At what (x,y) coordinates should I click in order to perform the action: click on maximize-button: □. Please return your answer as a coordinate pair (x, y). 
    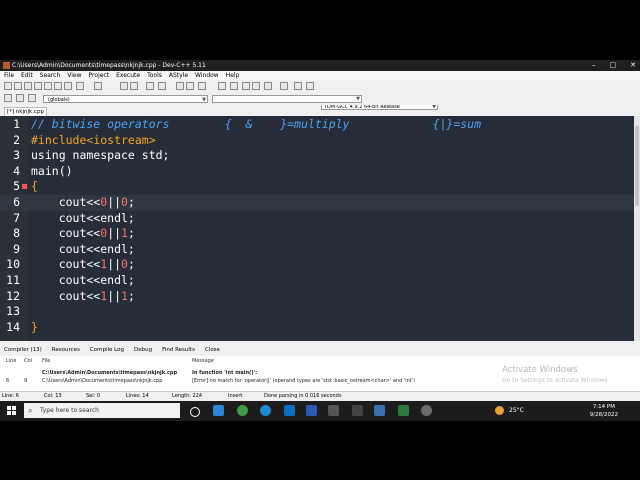
    Looking at the image, I should click on (613, 65).